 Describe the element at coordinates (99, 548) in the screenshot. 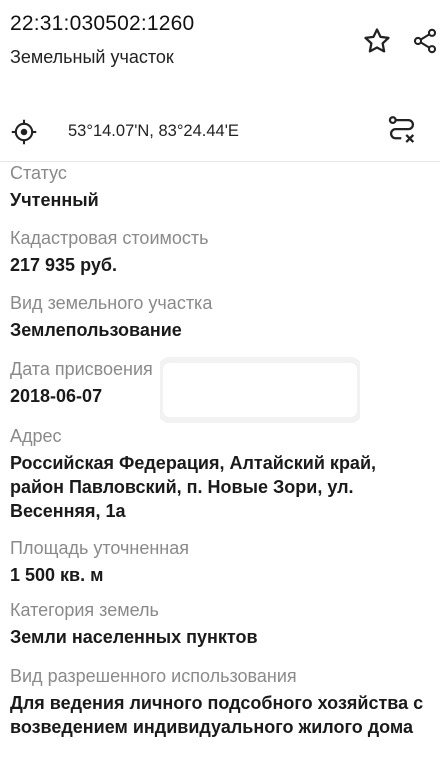

I see `field-label: Площадь уточненная` at that location.